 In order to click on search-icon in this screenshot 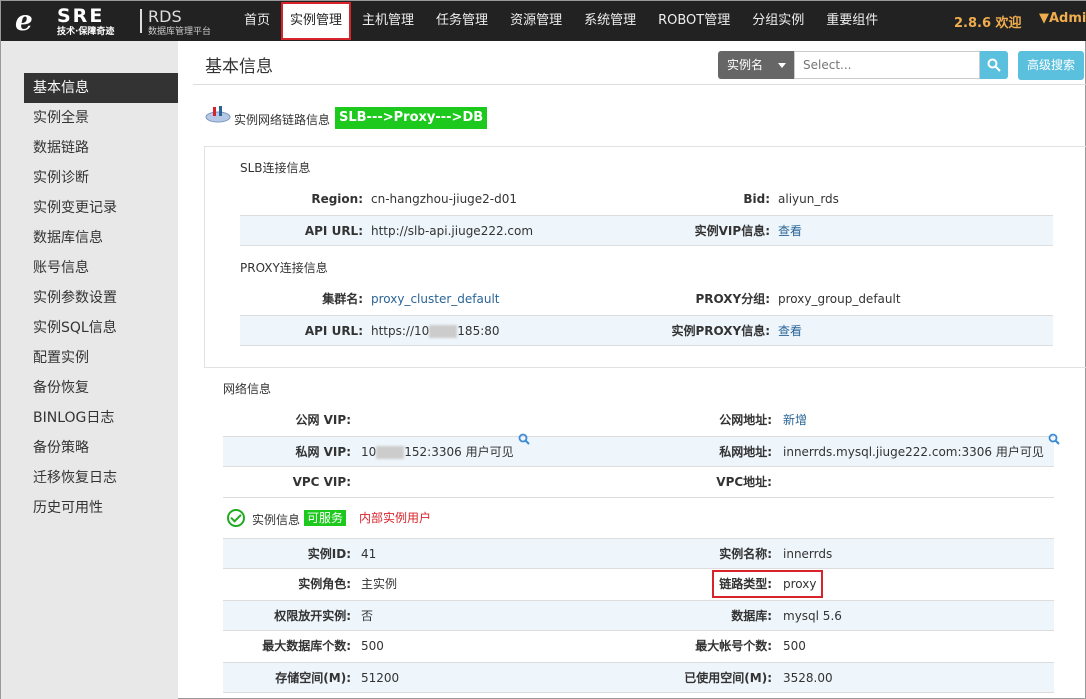, I will do `click(994, 65)`.